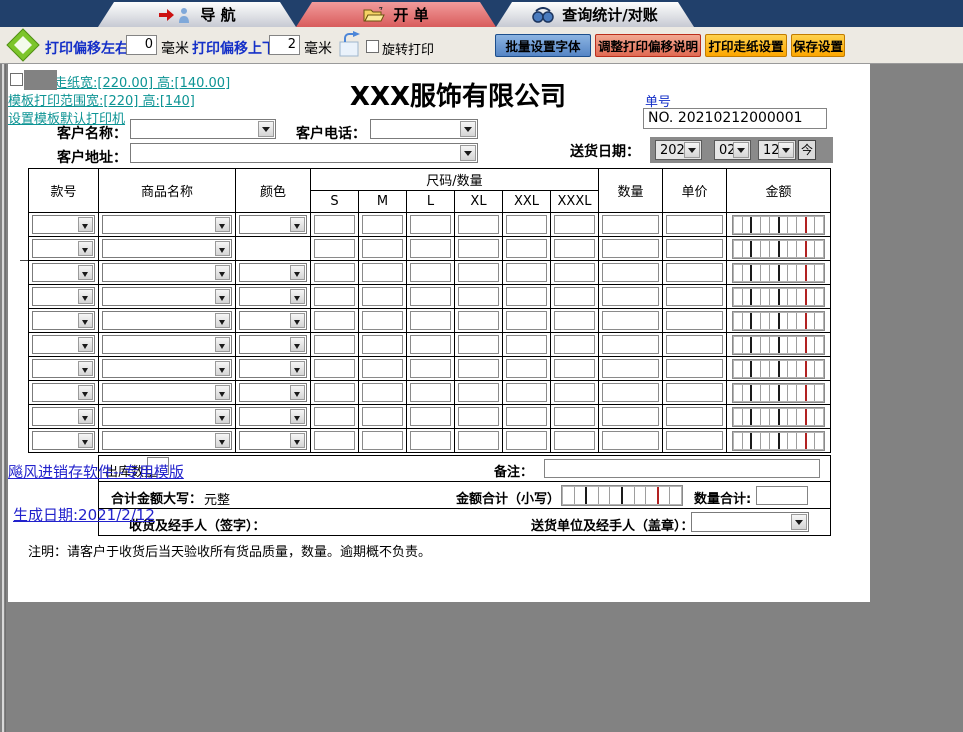 This screenshot has height=732, width=963. Describe the element at coordinates (782, 495) in the screenshot. I see `qty-total-input` at that location.